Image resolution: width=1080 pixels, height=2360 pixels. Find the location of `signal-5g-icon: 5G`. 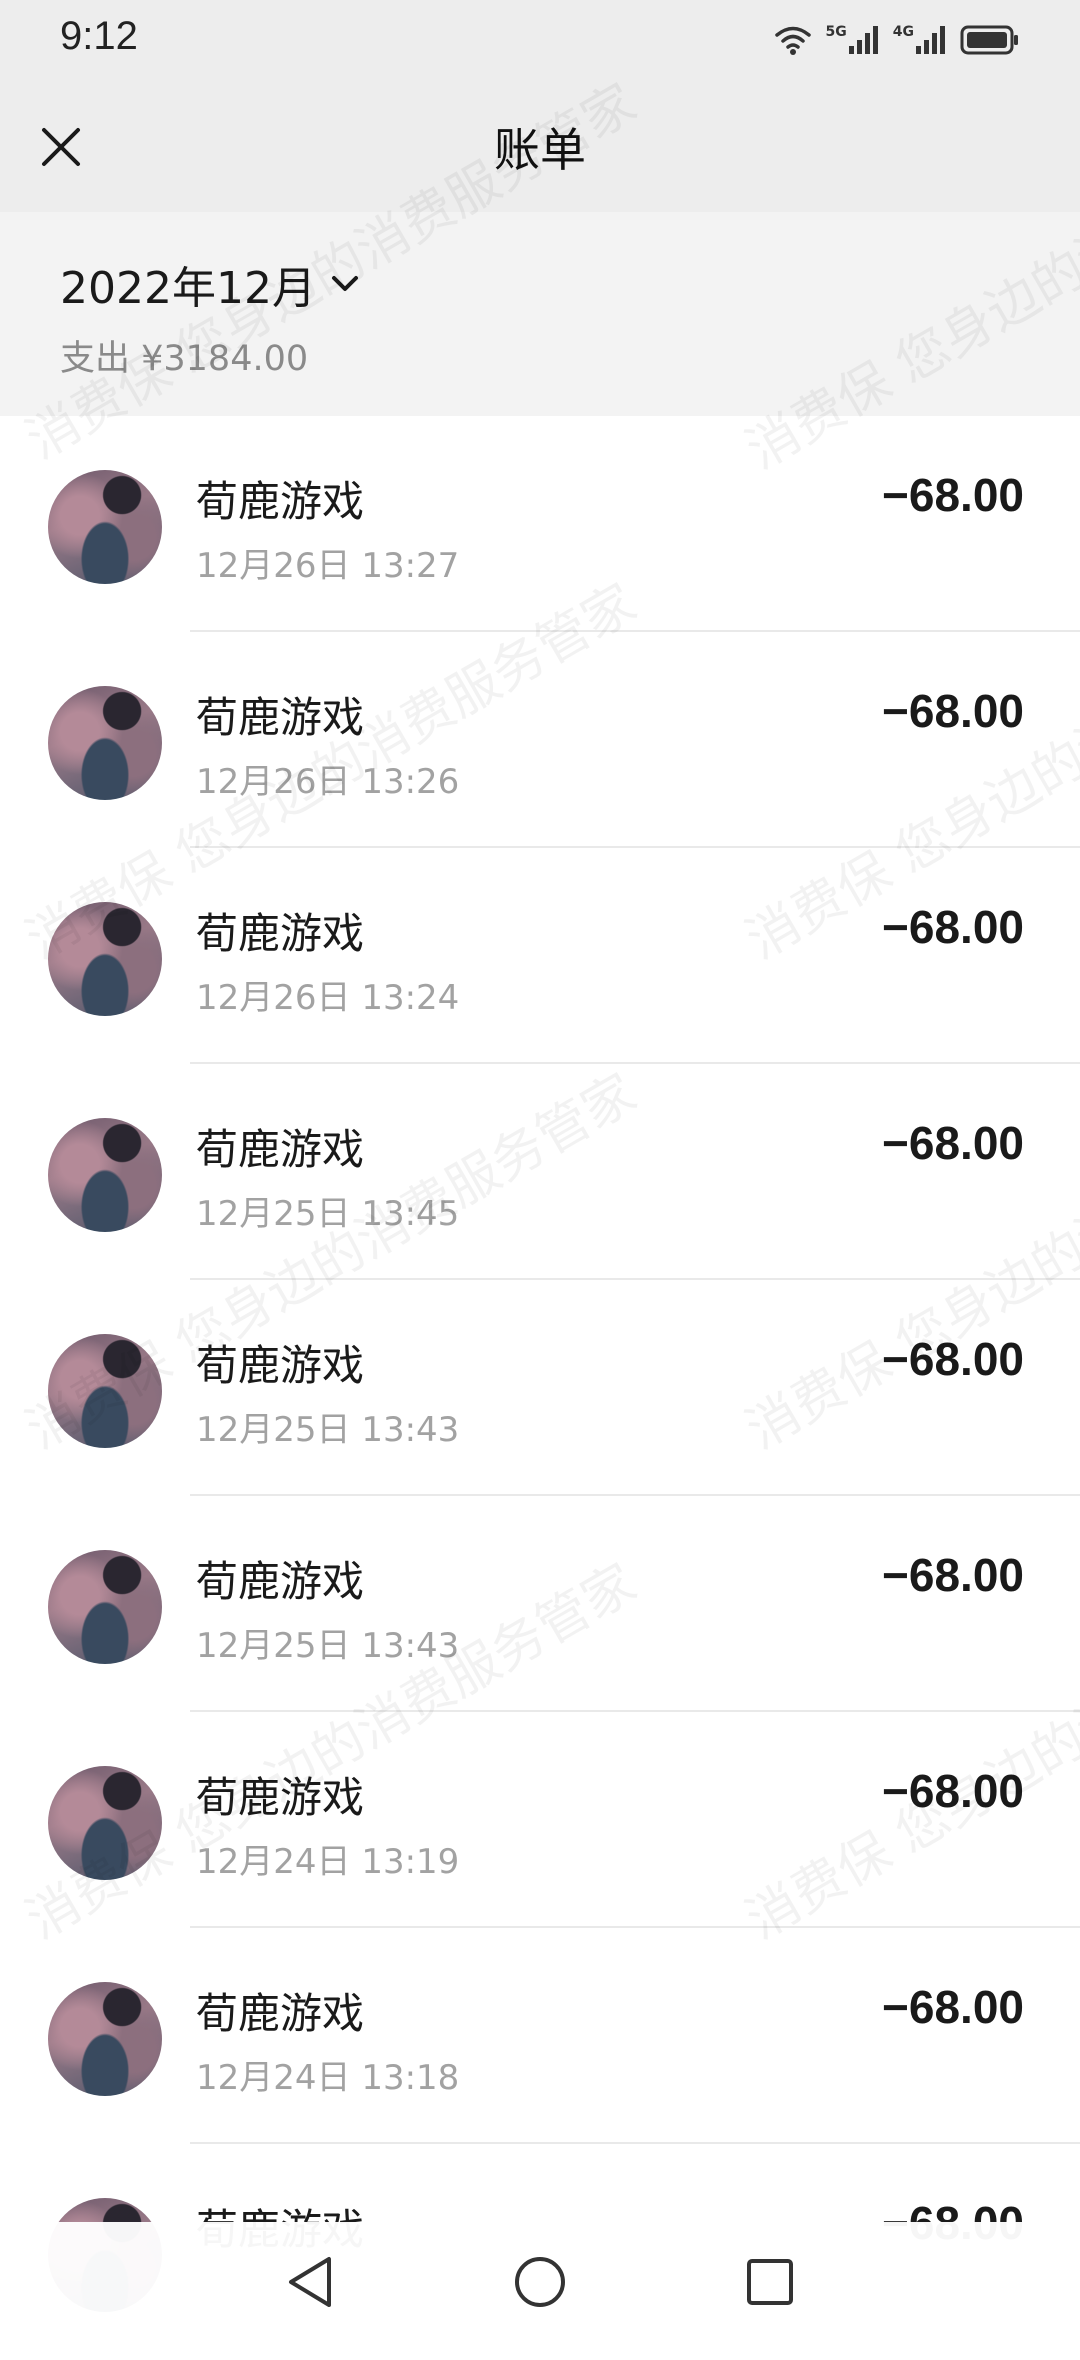

signal-5g-icon: 5G is located at coordinates (852, 40).